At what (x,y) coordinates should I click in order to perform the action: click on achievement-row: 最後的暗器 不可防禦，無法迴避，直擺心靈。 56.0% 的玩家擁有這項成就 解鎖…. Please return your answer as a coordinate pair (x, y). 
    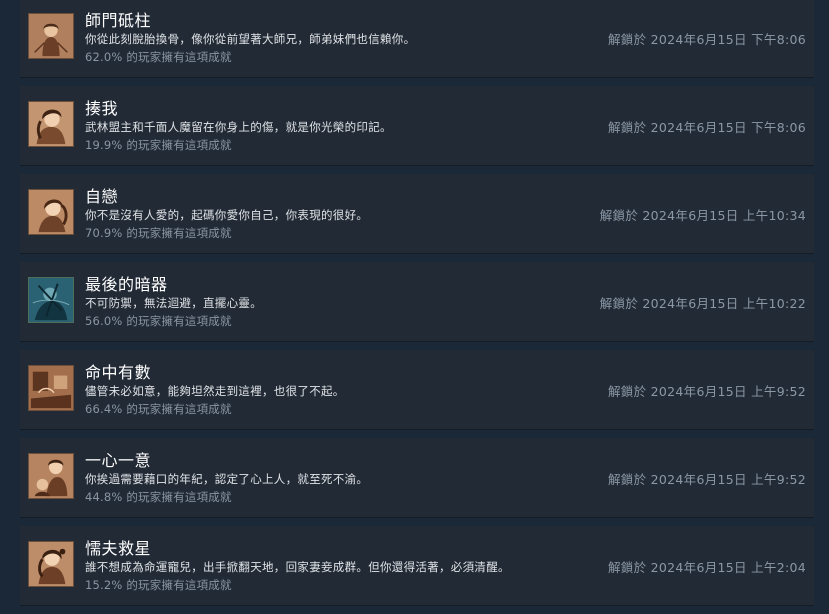
    Looking at the image, I should click on (417, 302).